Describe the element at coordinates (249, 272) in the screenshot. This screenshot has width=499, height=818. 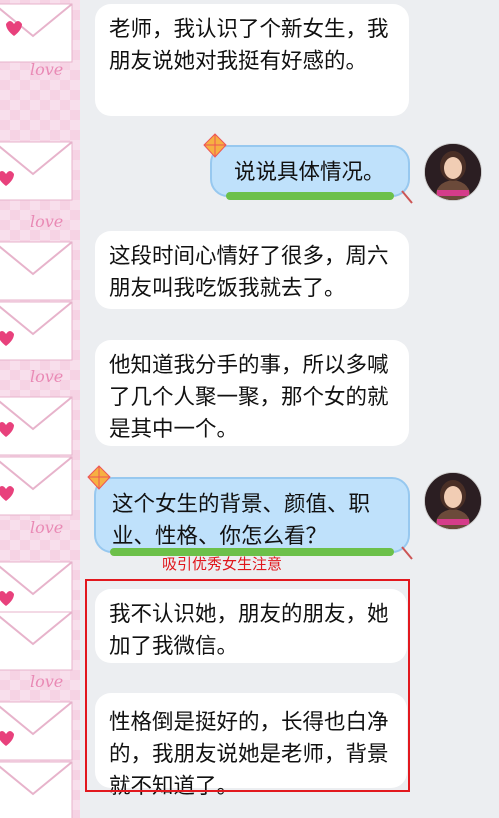
I see `message-text: 这段时间心情好了很多，周六朋友叫我吃饭我就去了。` at that location.